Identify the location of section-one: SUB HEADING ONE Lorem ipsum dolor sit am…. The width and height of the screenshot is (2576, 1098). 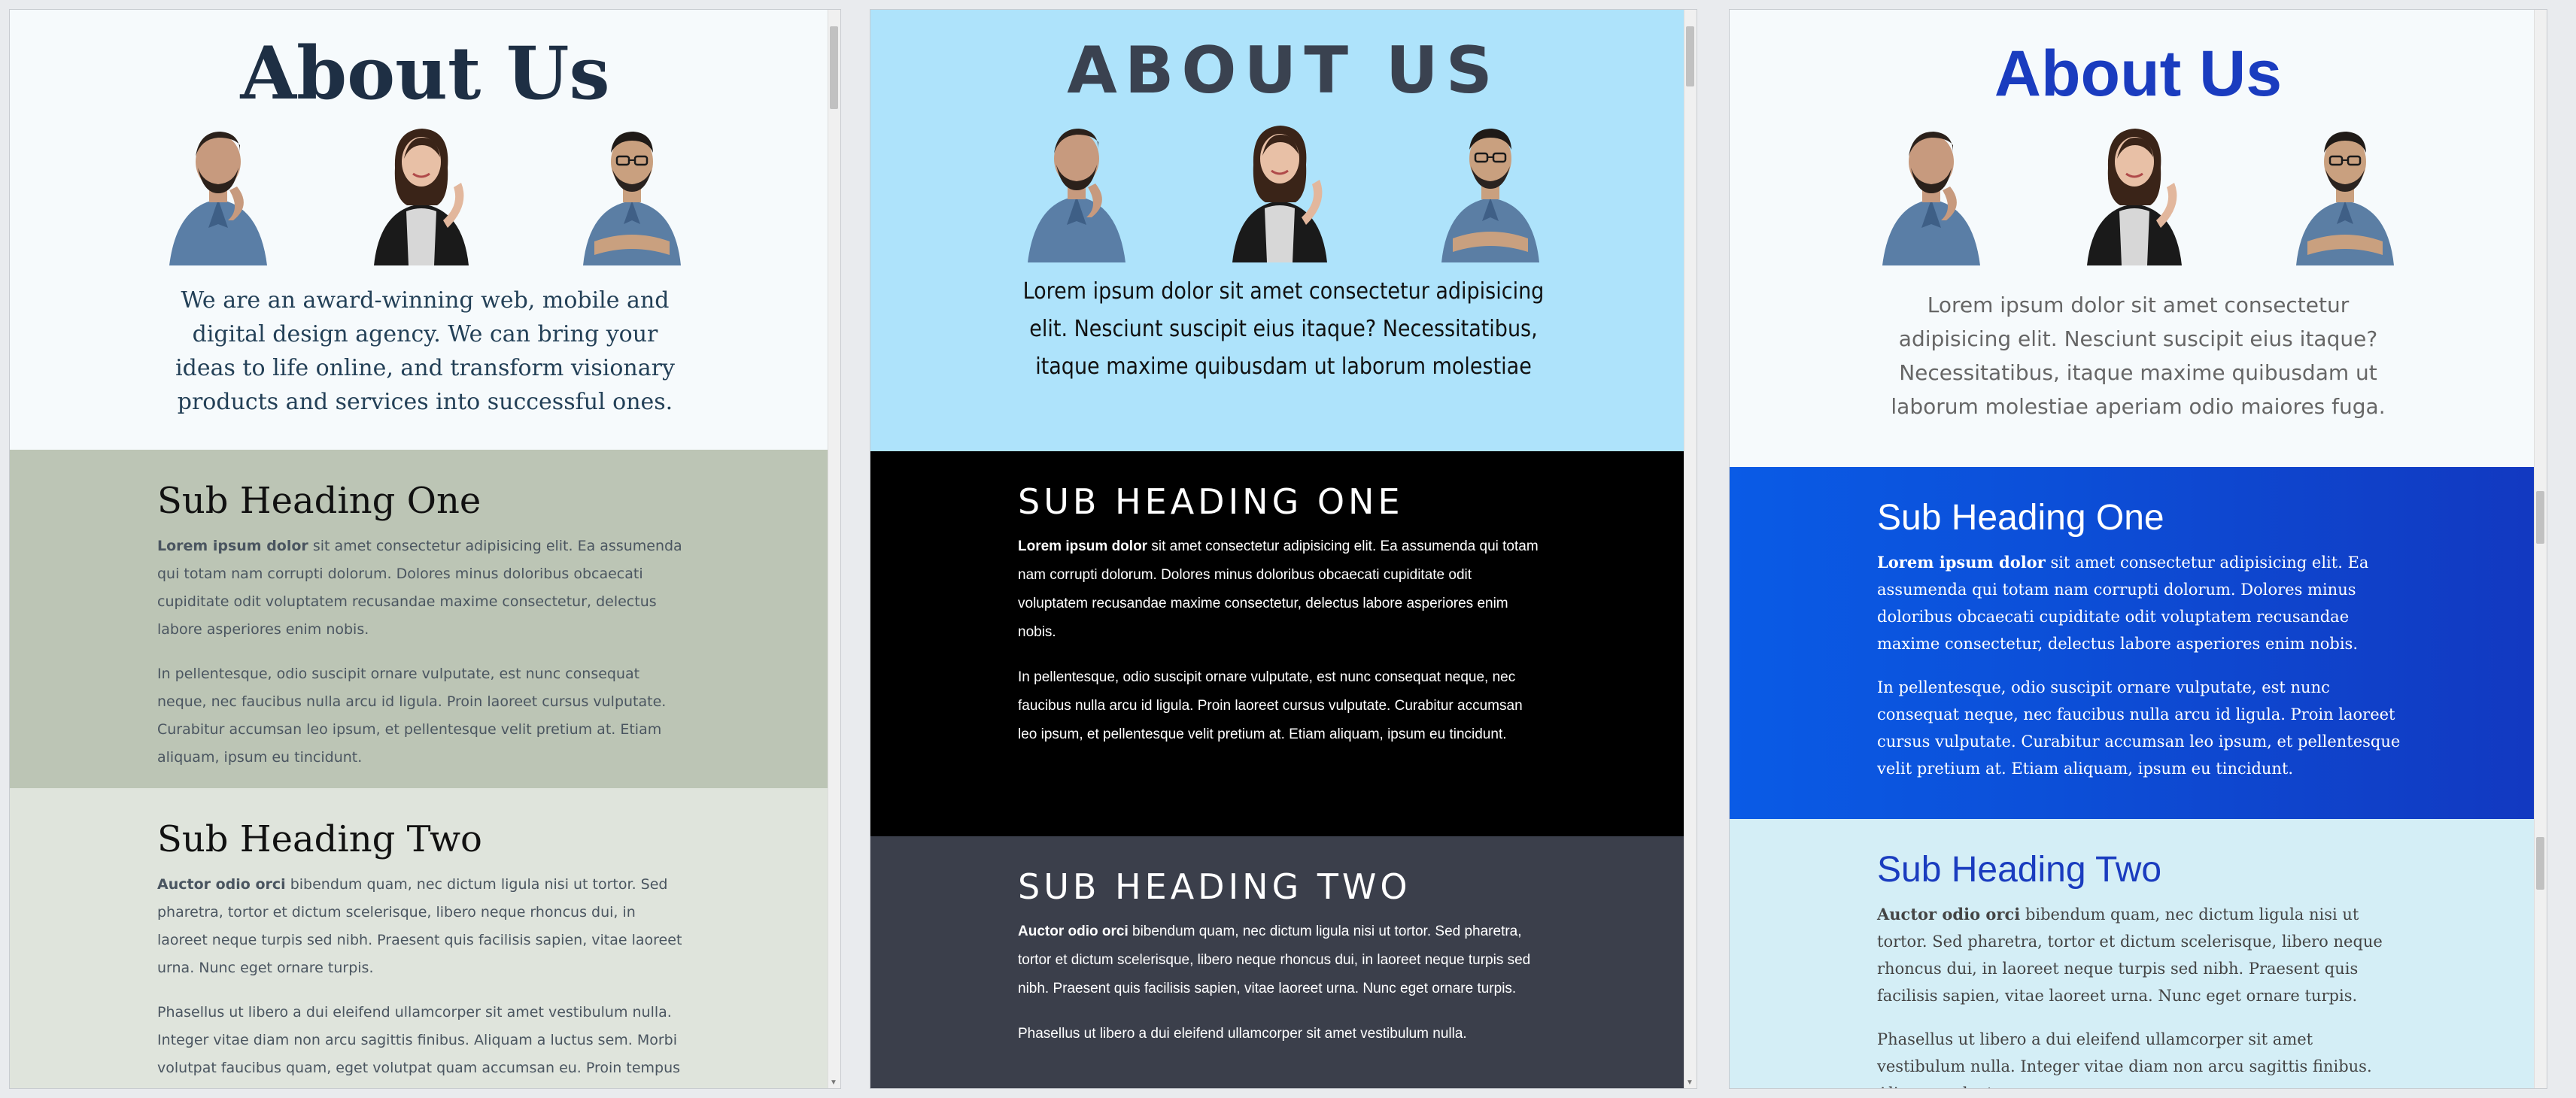
(1284, 643).